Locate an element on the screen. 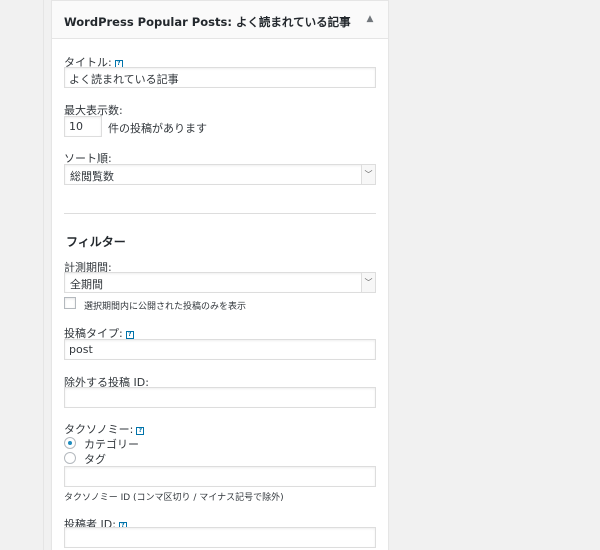 The image size is (600, 550). period-select: 全期間 ﹀ is located at coordinates (220, 282).